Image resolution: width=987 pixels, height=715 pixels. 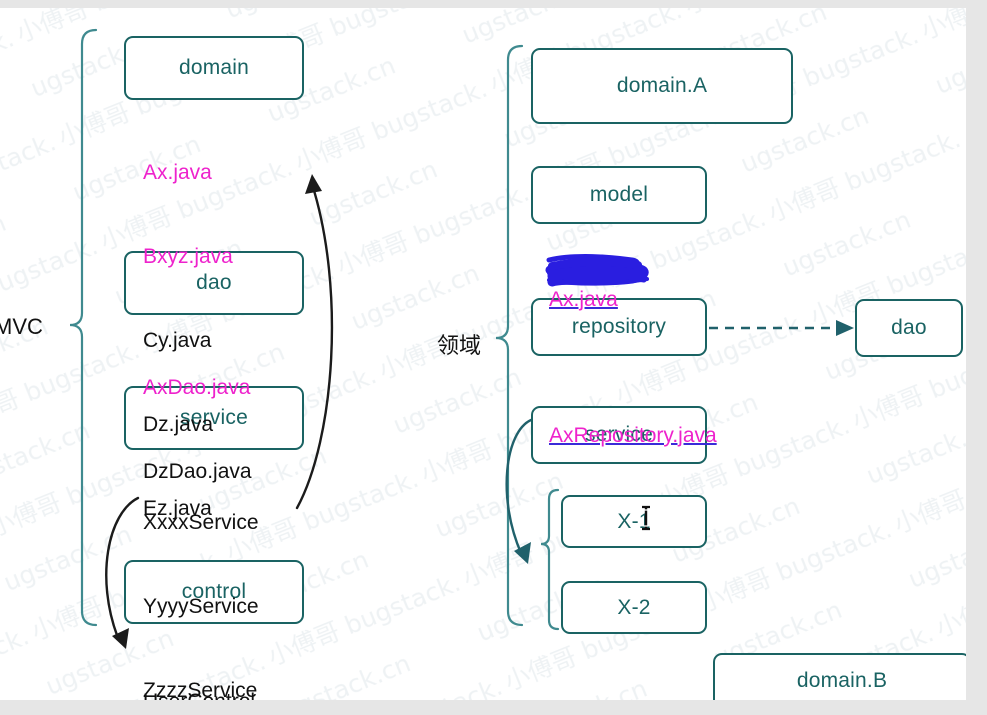 I want to click on file-item: AxRepository.java, so click(x=633, y=435).